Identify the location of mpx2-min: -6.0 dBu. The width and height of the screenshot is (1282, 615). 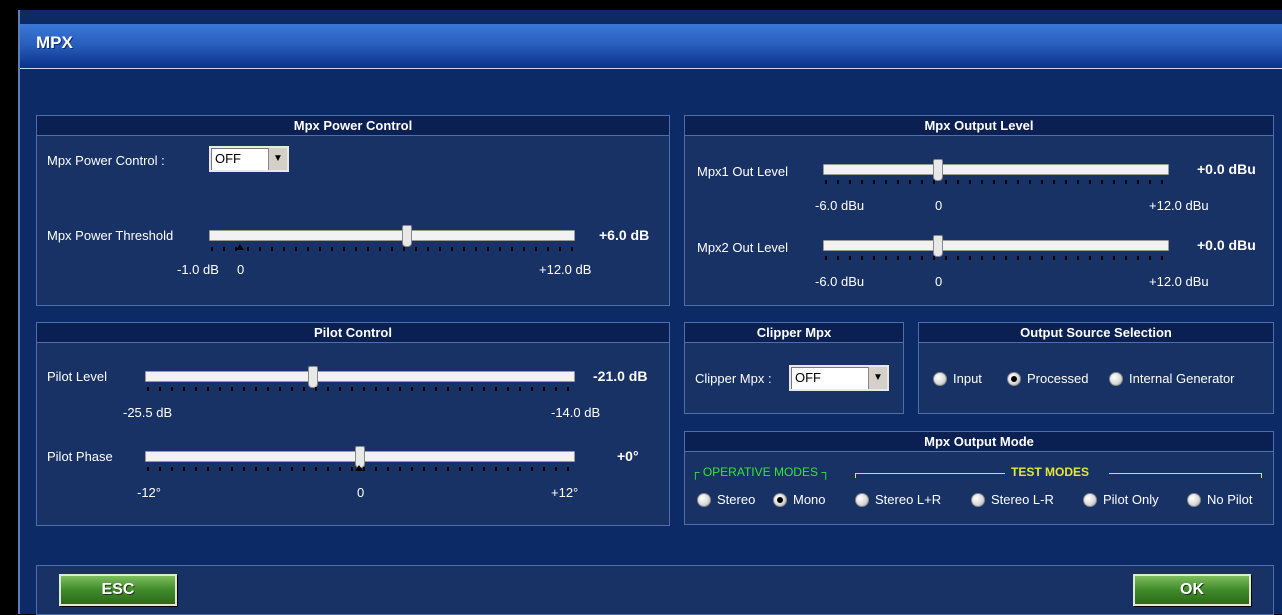
(840, 281).